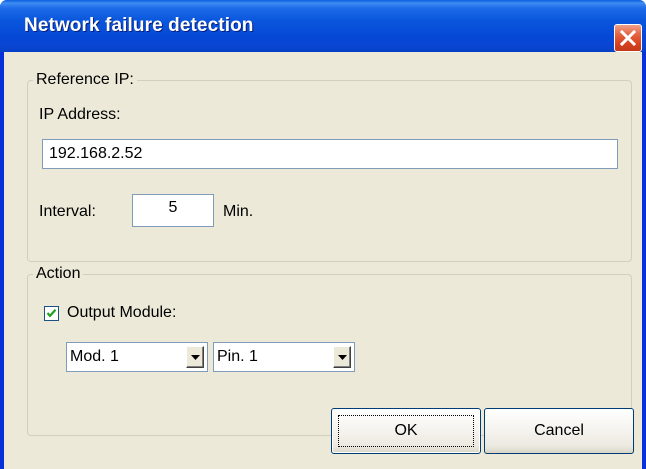 The width and height of the screenshot is (646, 469). What do you see at coordinates (58, 274) in the screenshot?
I see `action-group-label: Action` at bounding box center [58, 274].